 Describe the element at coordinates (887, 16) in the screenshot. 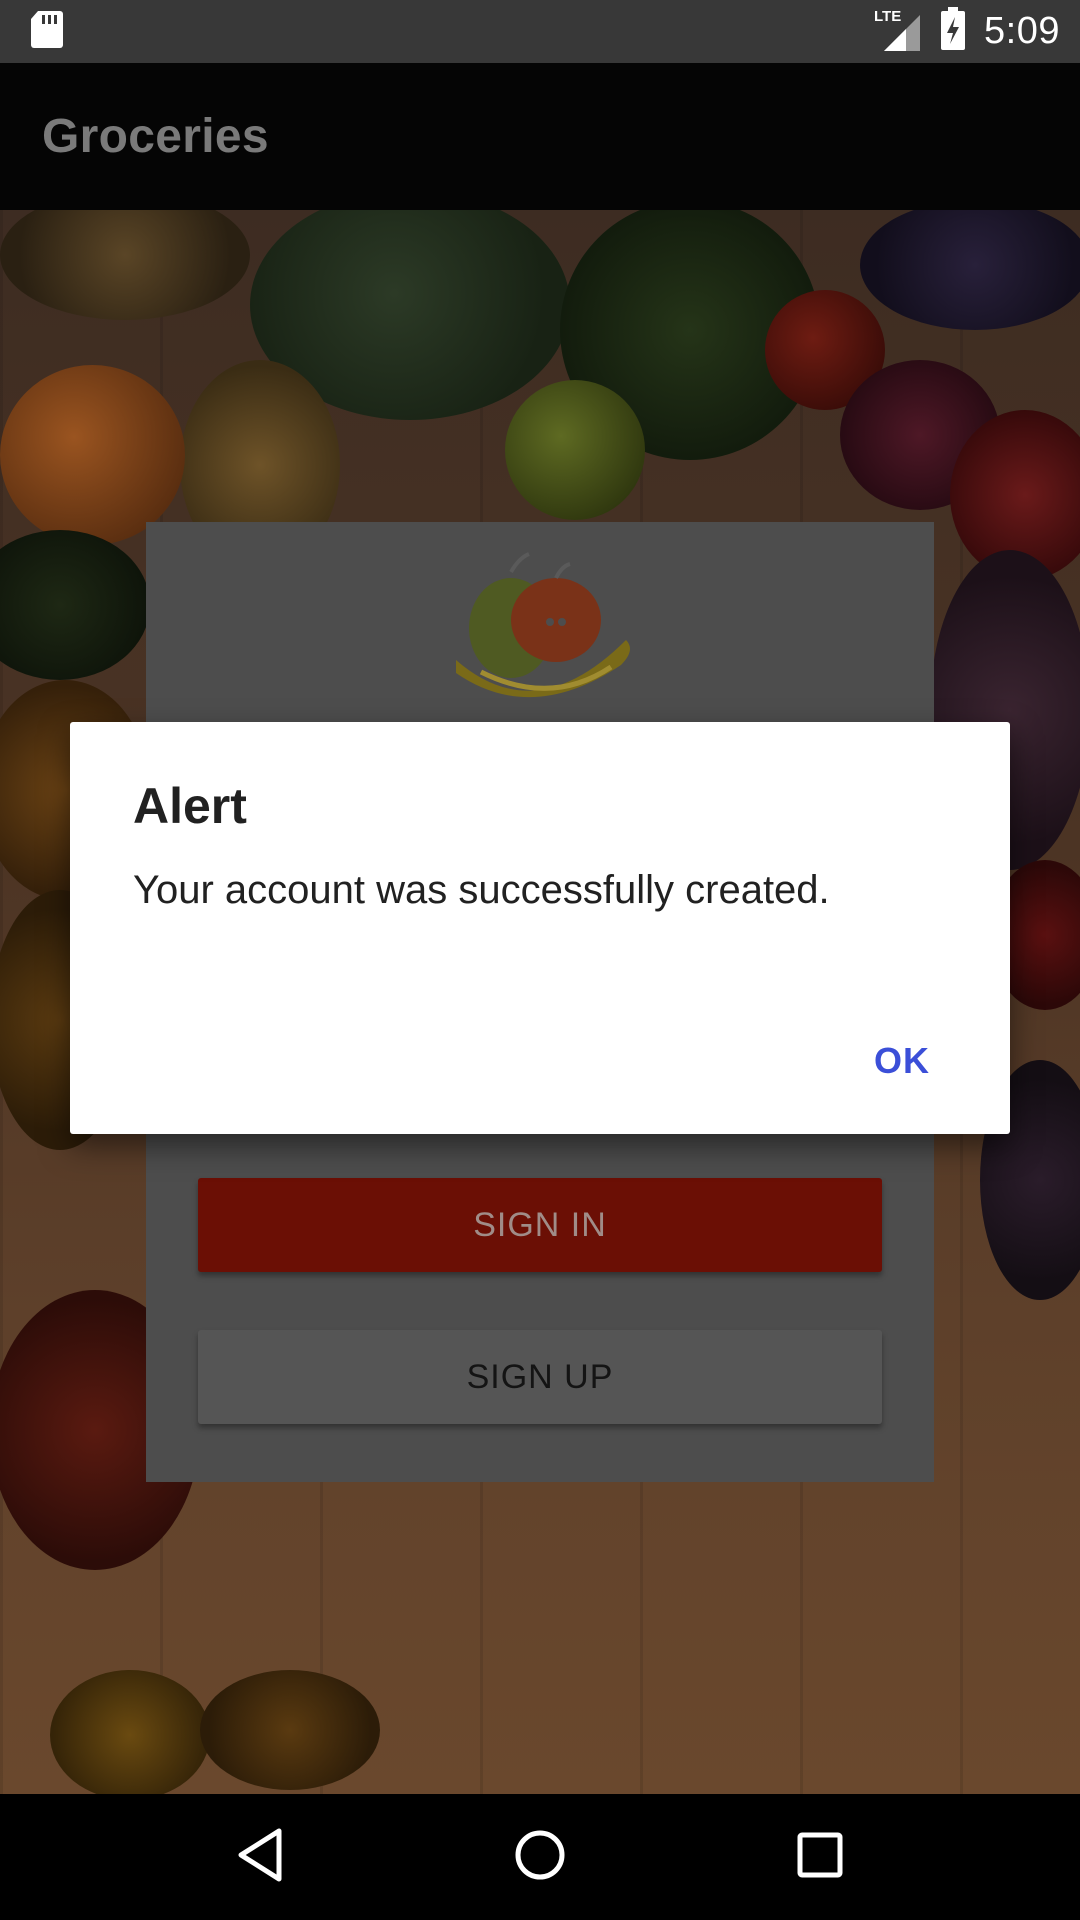

I see `network-label: LTE` at that location.